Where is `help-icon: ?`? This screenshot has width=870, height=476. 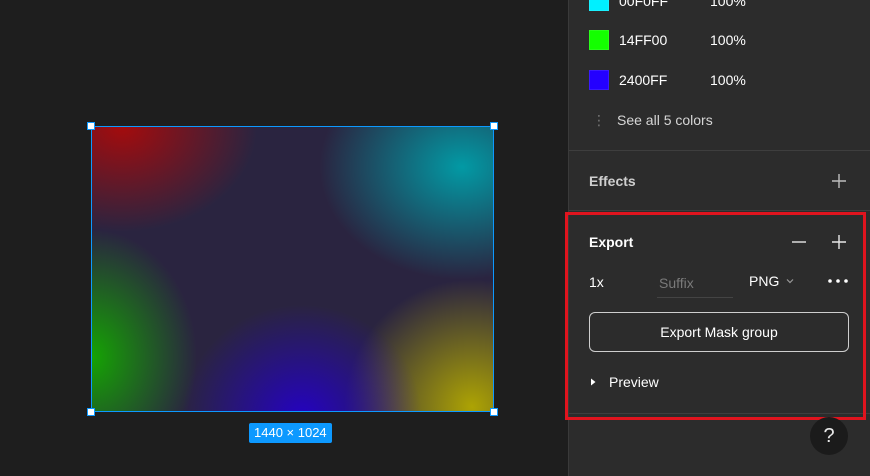
help-icon: ? is located at coordinates (829, 435).